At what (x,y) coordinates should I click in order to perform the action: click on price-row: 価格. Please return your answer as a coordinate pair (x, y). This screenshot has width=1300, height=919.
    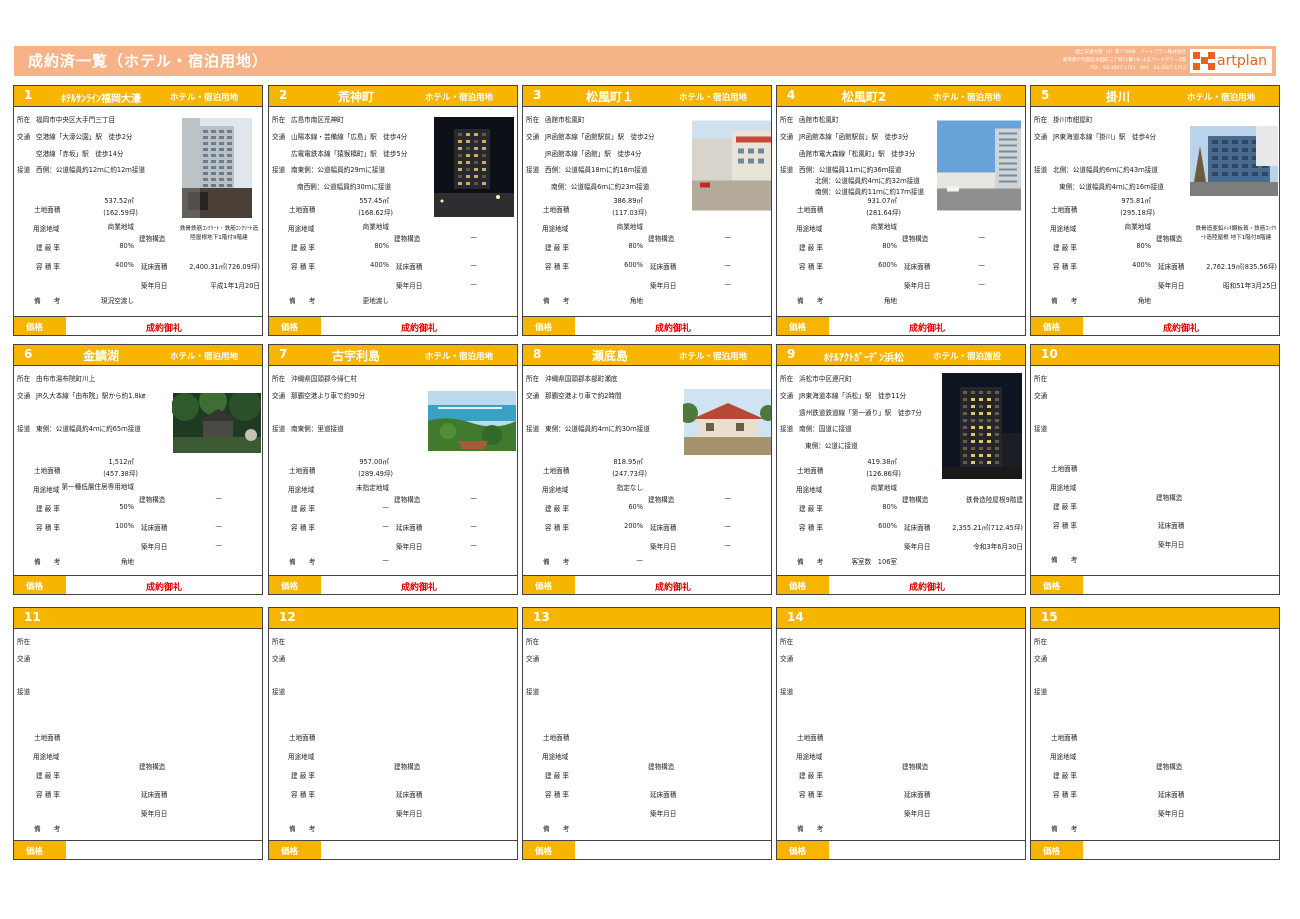
    Looking at the image, I should click on (647, 849).